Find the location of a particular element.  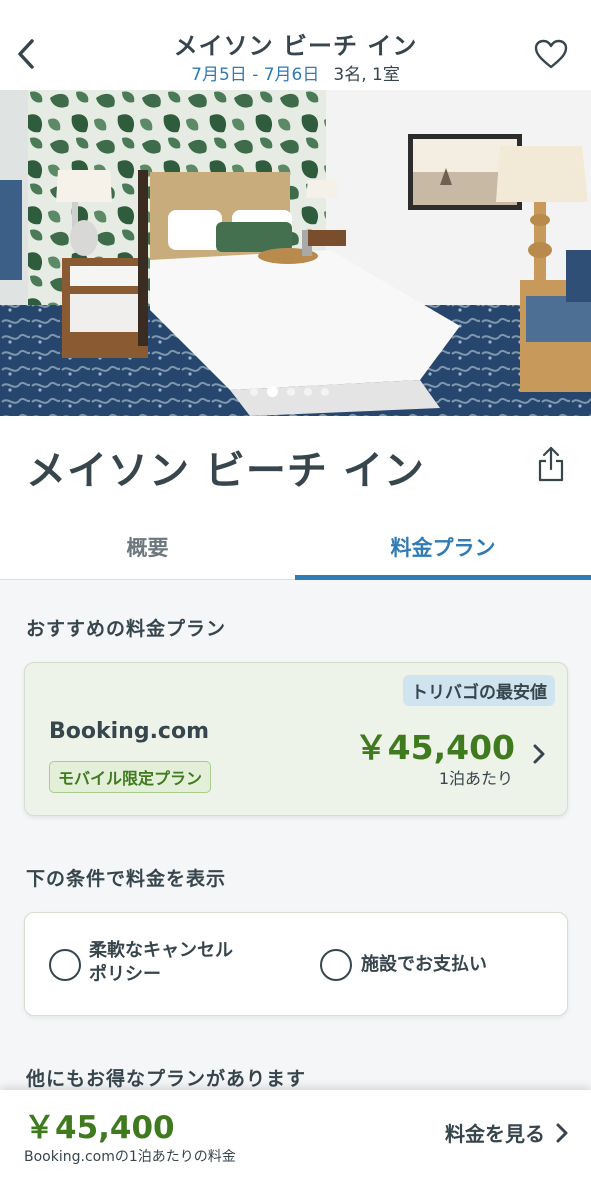

gallery-pagination is located at coordinates (289, 391).